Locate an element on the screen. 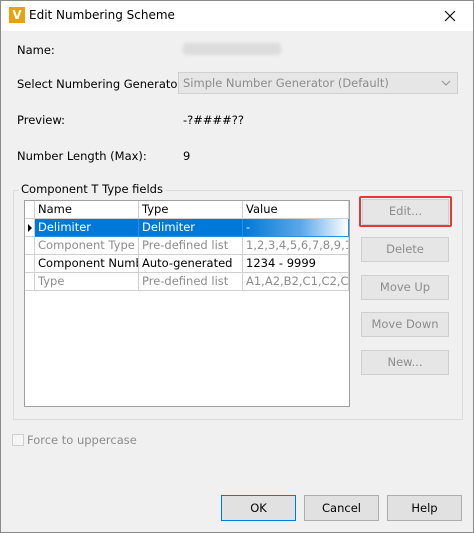 This screenshot has height=533, width=474. grid-header-row: Name Type Value is located at coordinates (187, 210).